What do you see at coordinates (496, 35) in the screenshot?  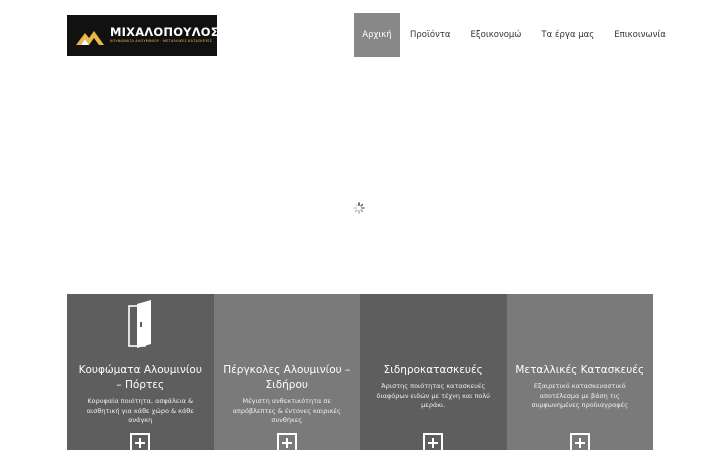 I see `nav-item-exoikonomo: Εξοικονομώ` at bounding box center [496, 35].